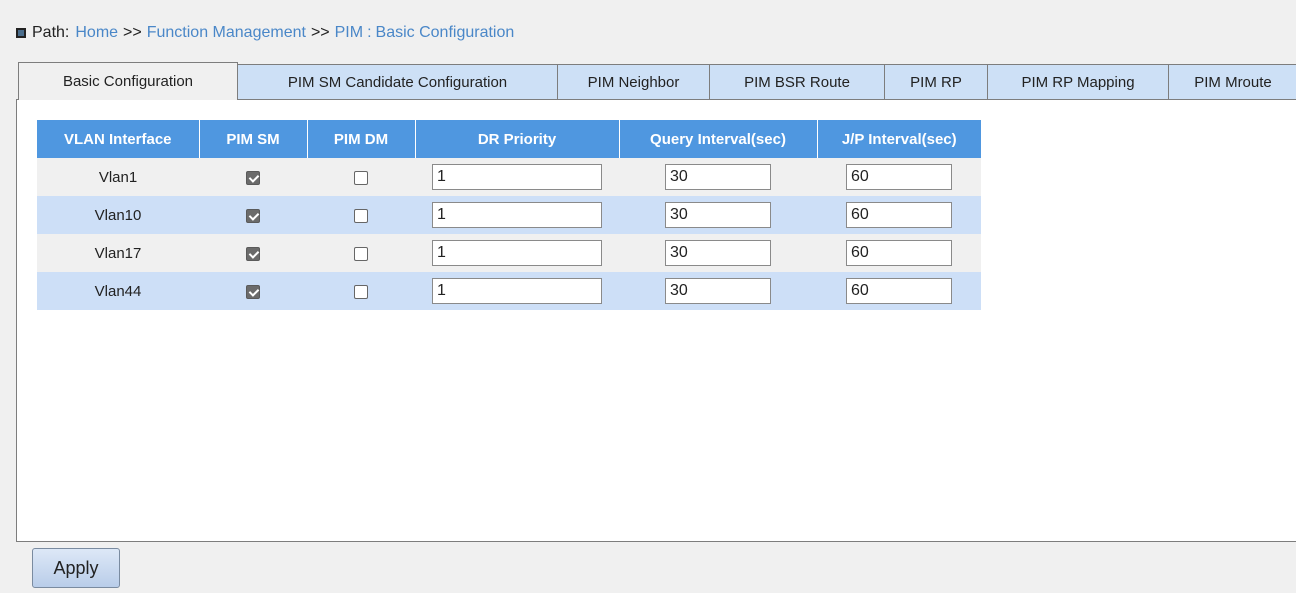 The height and width of the screenshot is (593, 1296). What do you see at coordinates (718, 139) in the screenshot?
I see `header-query-interval: Query Interval(sec)` at bounding box center [718, 139].